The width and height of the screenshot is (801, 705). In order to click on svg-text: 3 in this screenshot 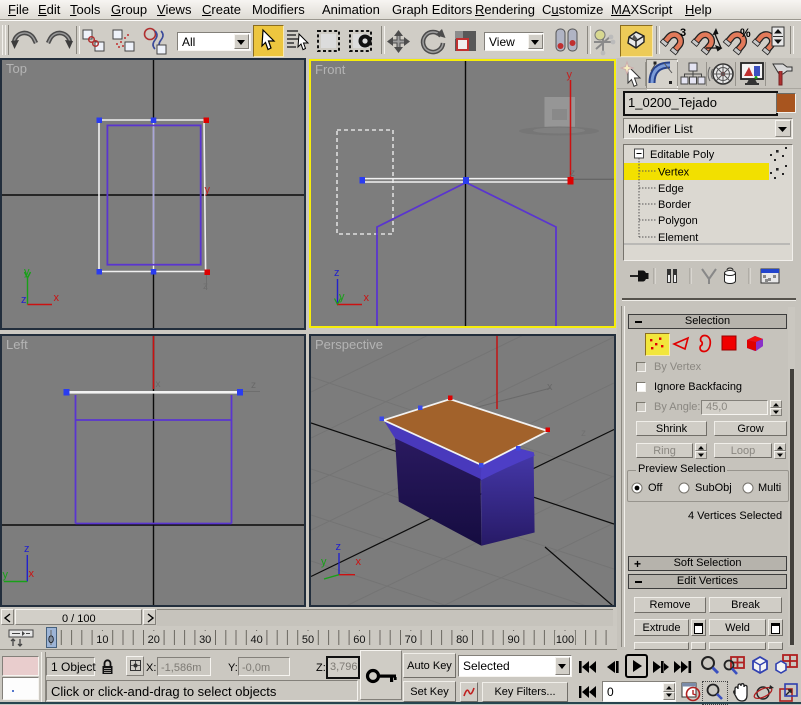, I will do `click(683, 33)`.